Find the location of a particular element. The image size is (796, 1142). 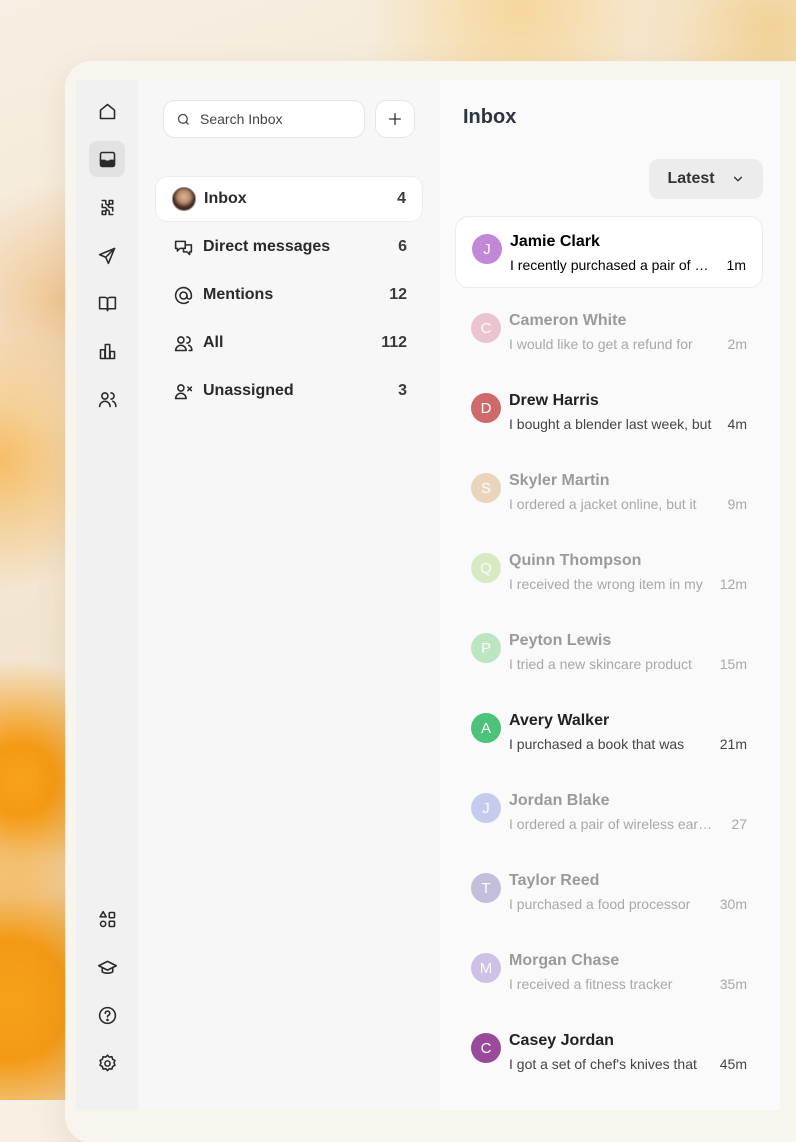

message-preview: I ordered a jacket online, but it is located at coordinates (603, 504).